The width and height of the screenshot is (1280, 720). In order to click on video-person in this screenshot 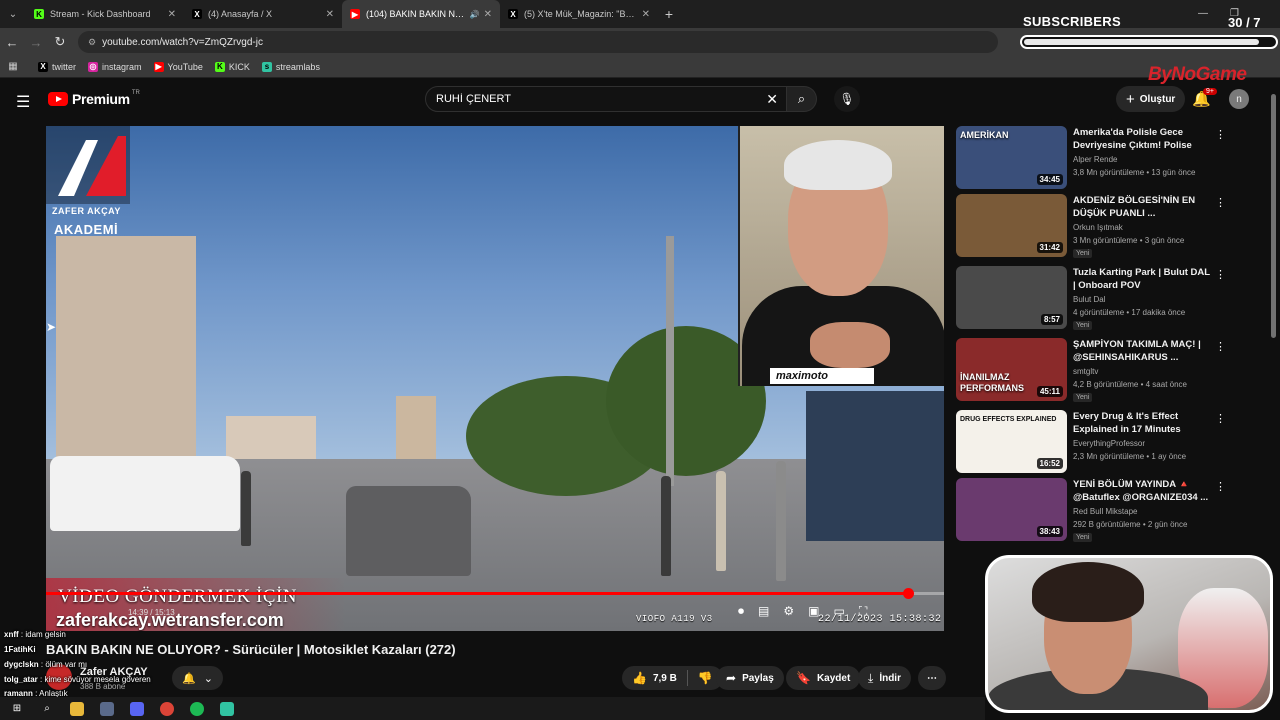, I will do `click(781, 521)`.